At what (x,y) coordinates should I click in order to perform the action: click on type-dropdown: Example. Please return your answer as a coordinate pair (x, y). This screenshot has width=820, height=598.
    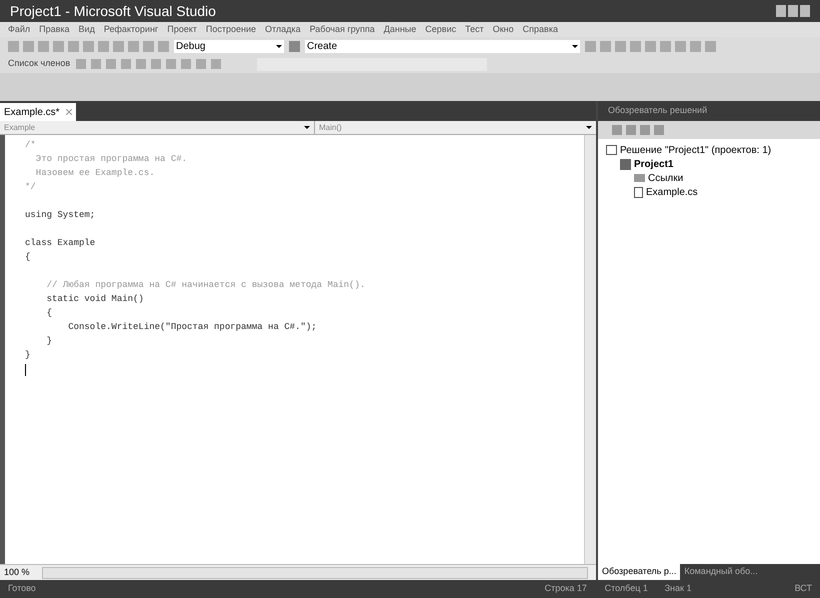
    Looking at the image, I should click on (157, 127).